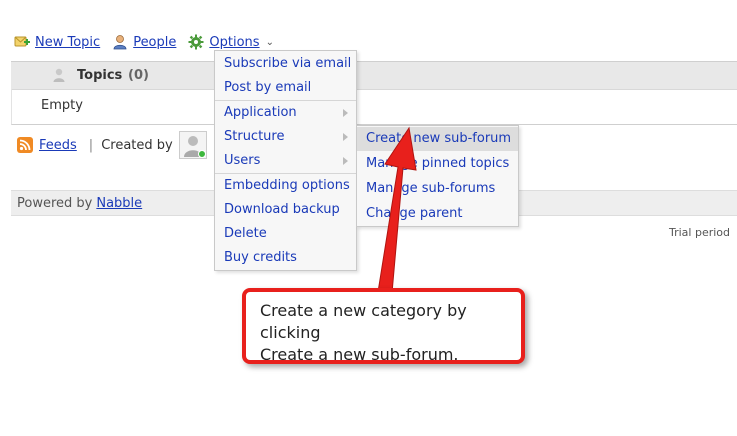 The image size is (737, 436). Describe the element at coordinates (397, 210) in the screenshot. I see `annotation-arrow` at that location.